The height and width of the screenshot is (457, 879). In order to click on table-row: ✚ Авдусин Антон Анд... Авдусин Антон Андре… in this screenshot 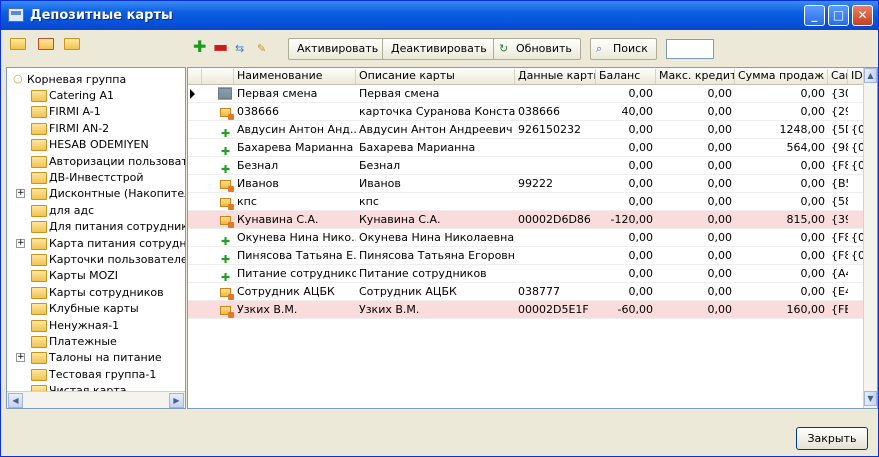, I will do `click(526, 130)`.